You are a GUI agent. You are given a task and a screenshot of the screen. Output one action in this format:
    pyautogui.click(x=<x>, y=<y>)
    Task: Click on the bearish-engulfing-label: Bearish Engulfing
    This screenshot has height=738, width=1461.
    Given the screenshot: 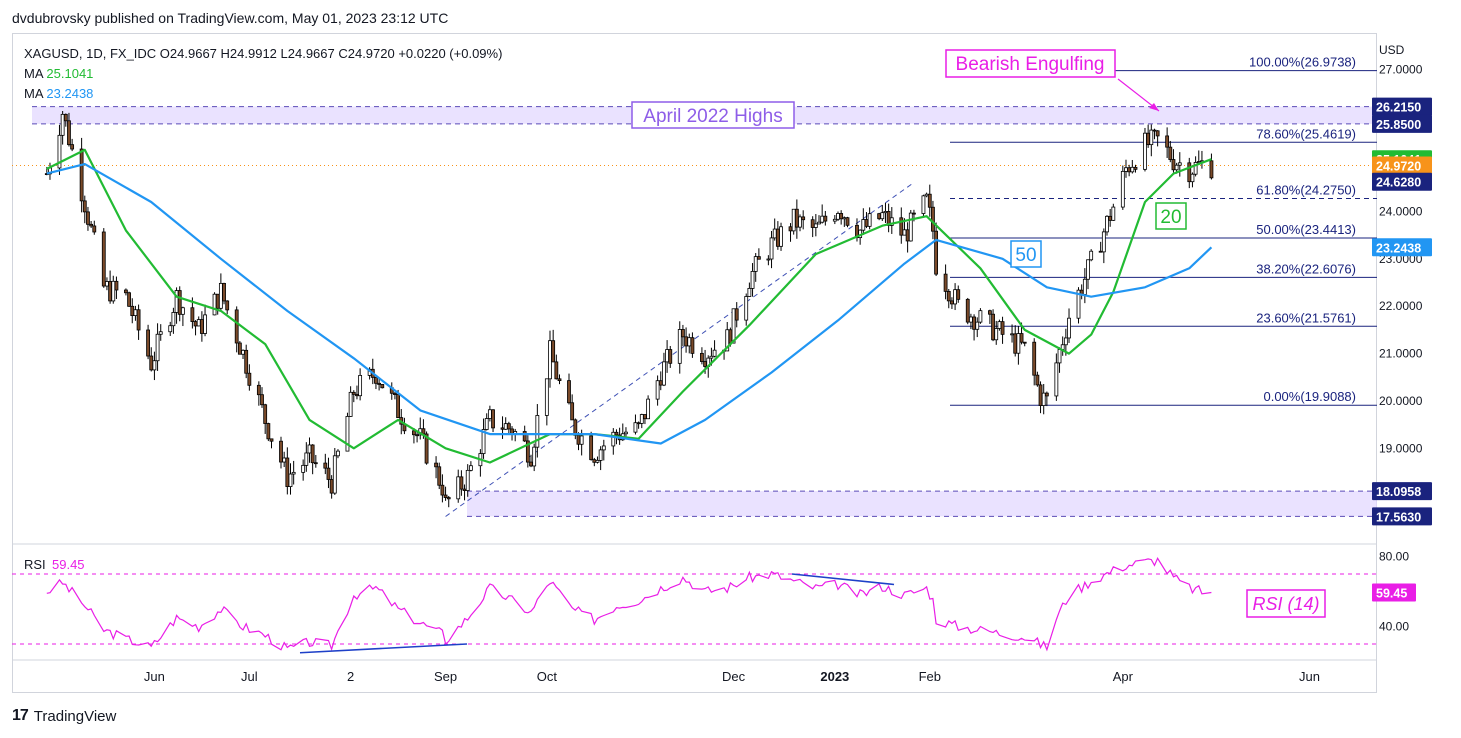 What is the action you would take?
    pyautogui.click(x=1030, y=64)
    